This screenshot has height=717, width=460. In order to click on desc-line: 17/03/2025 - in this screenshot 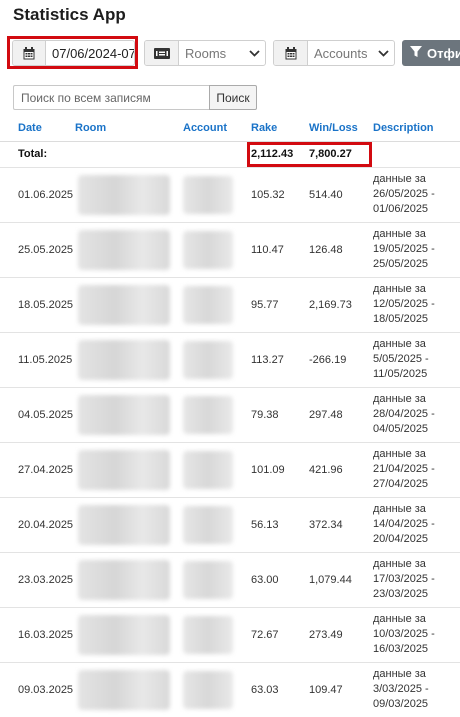, I will do `click(404, 579)`.